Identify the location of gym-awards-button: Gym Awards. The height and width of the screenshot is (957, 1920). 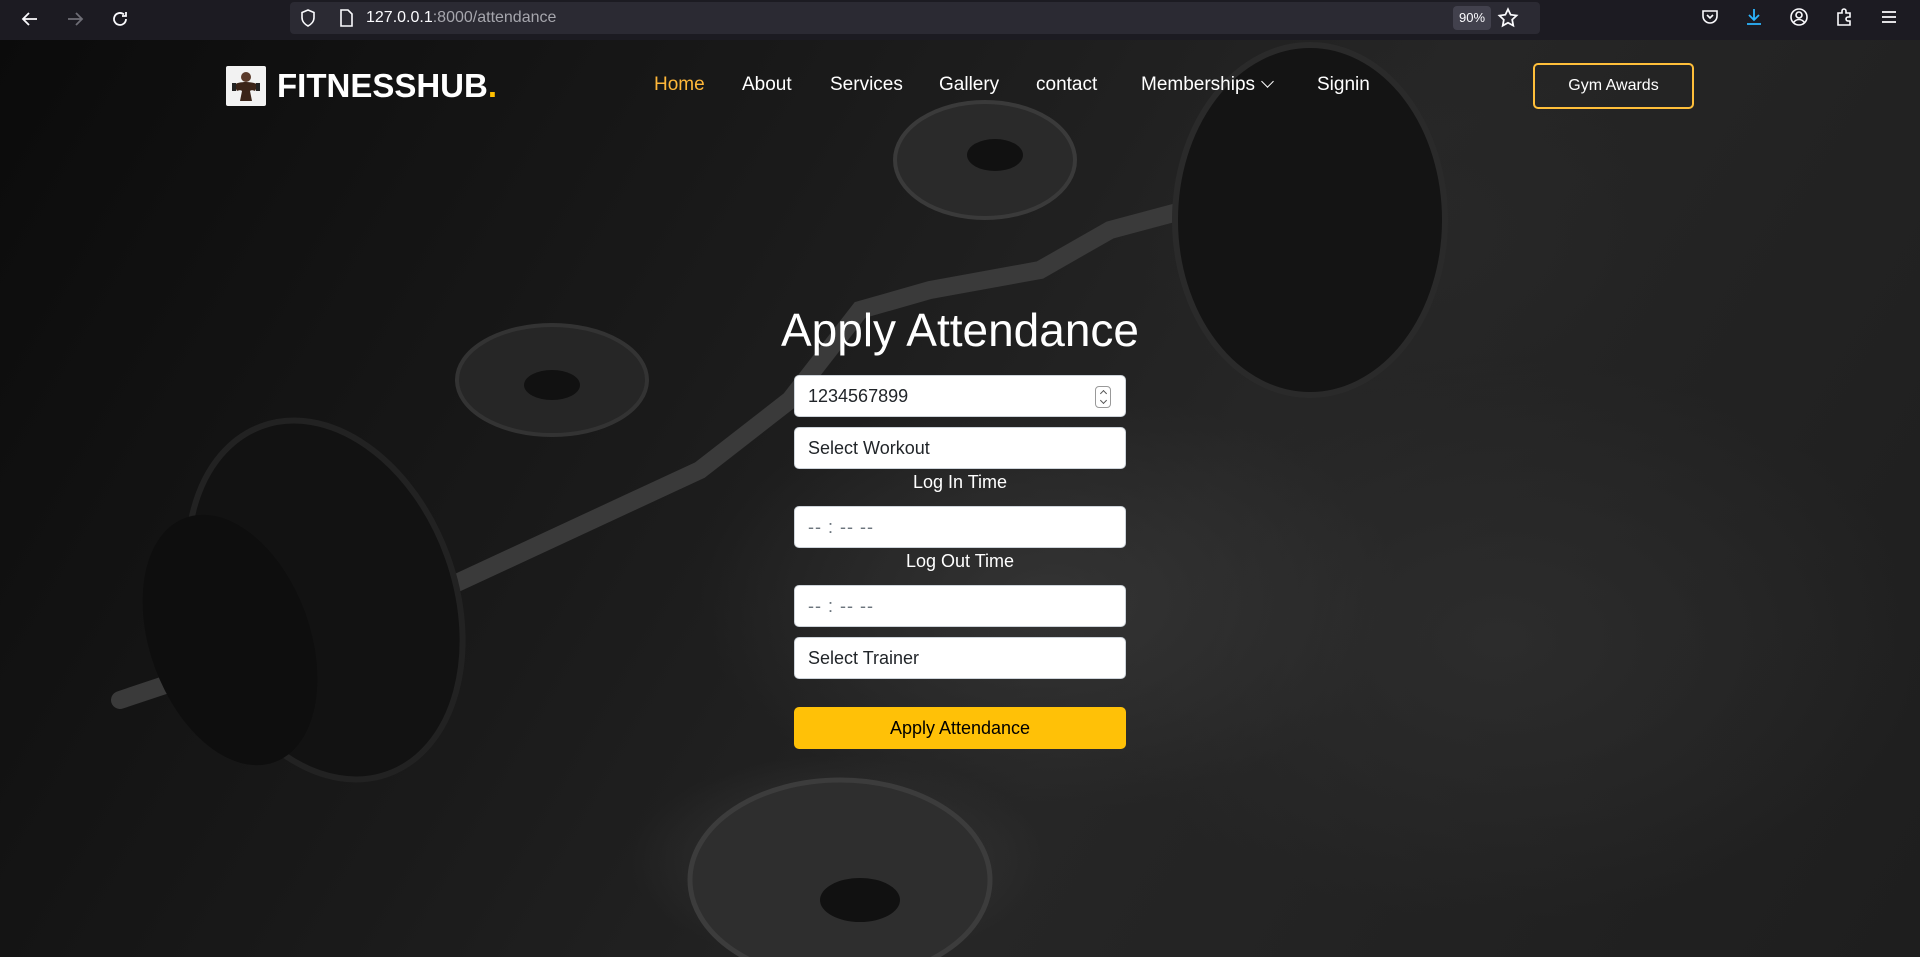
(1613, 86).